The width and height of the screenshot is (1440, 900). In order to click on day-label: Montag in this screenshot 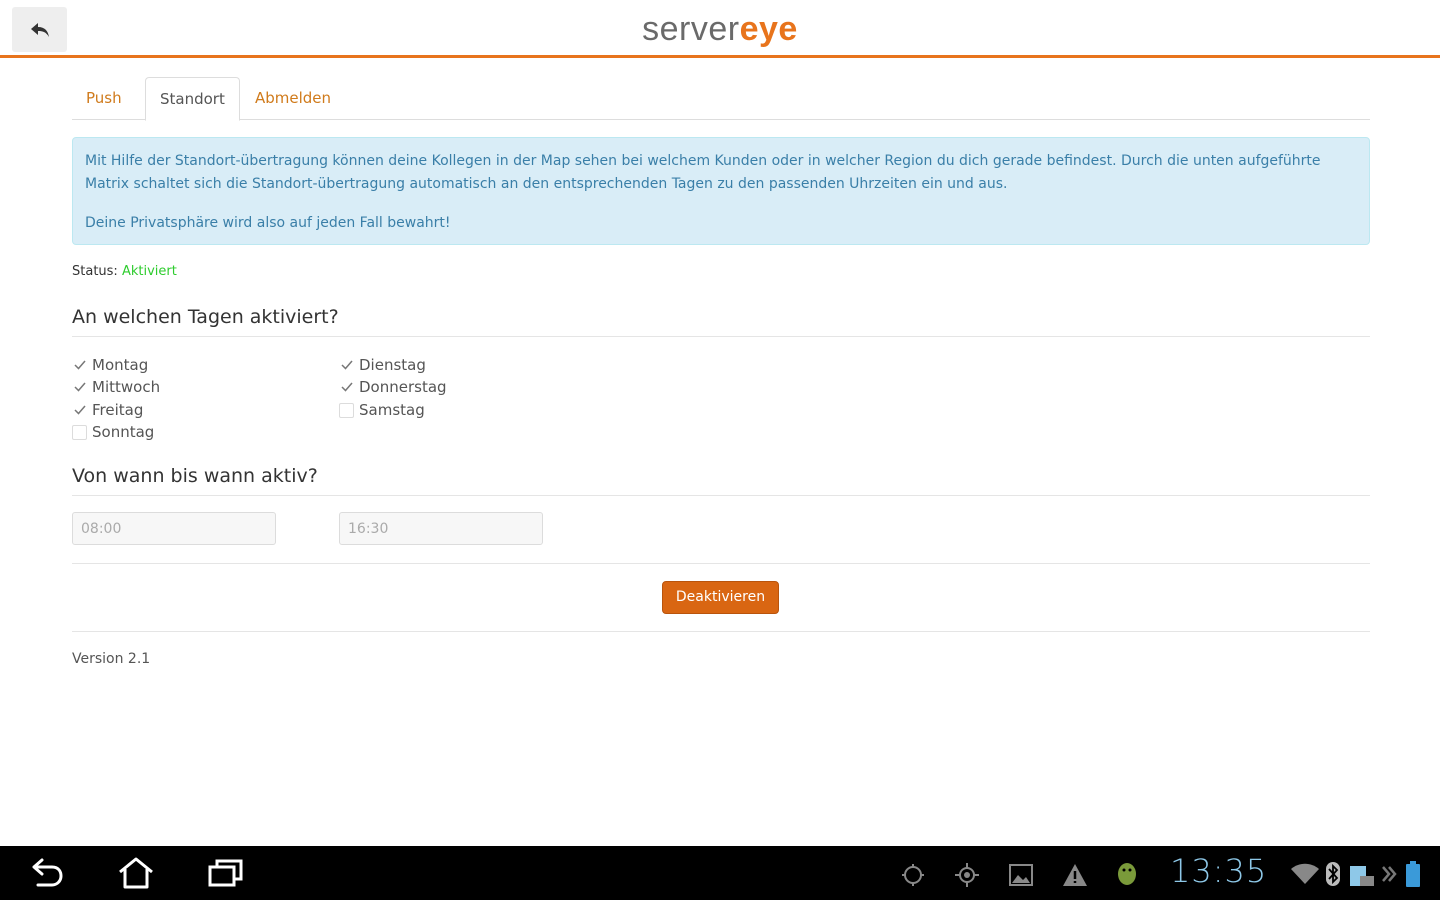, I will do `click(120, 365)`.